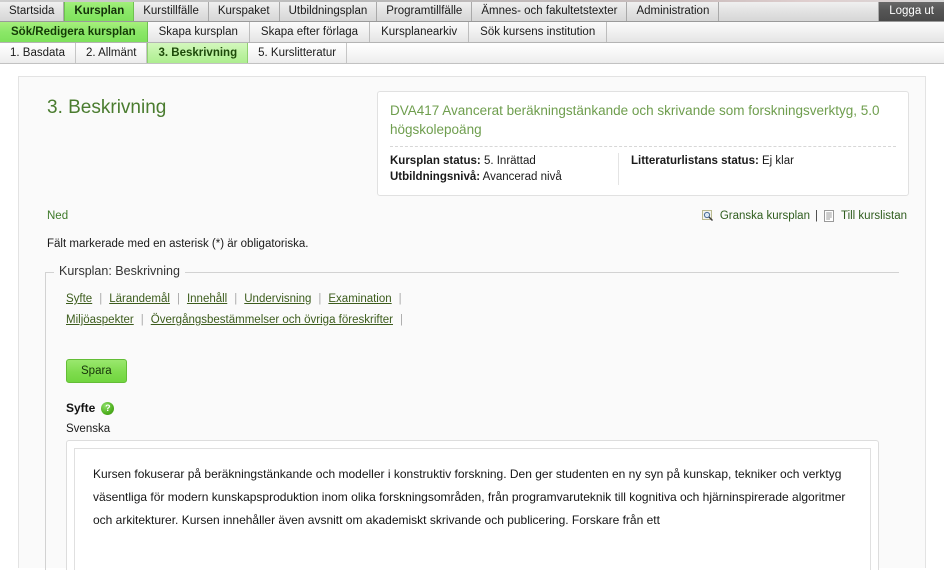 The height and width of the screenshot is (570, 944). I want to click on subnav-item-sok-redigera-kursplan: Sök/Redigera kursplan, so click(74, 32).